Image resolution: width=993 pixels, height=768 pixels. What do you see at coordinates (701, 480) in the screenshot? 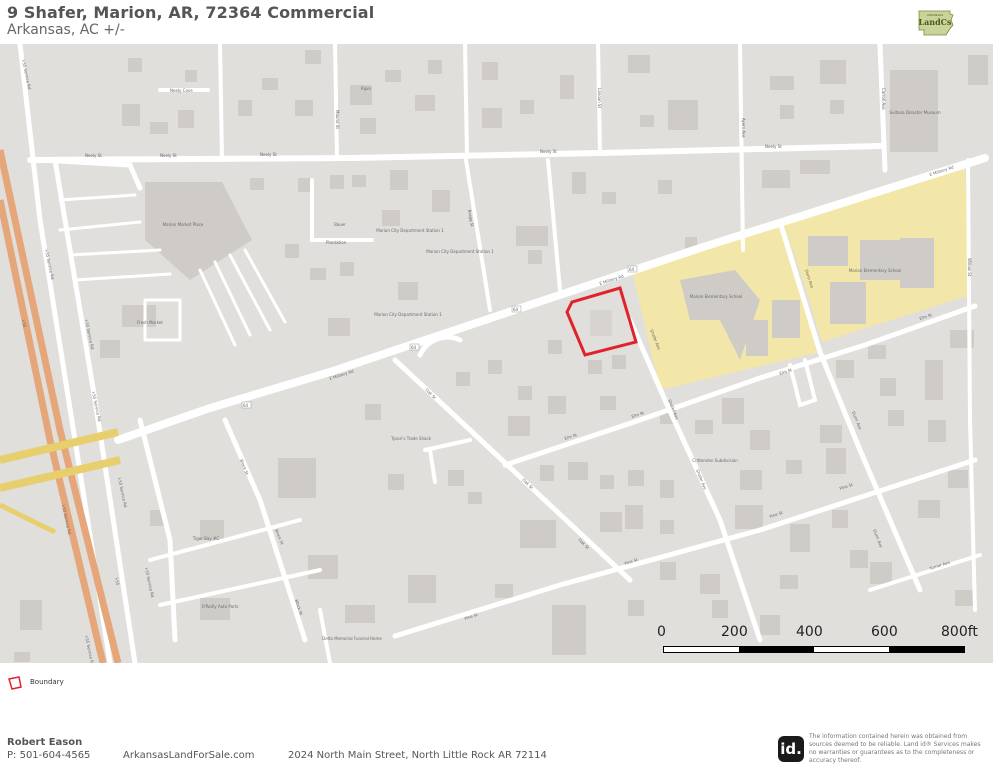
I see `street-label-shafer-3: Shafer Ave` at bounding box center [701, 480].